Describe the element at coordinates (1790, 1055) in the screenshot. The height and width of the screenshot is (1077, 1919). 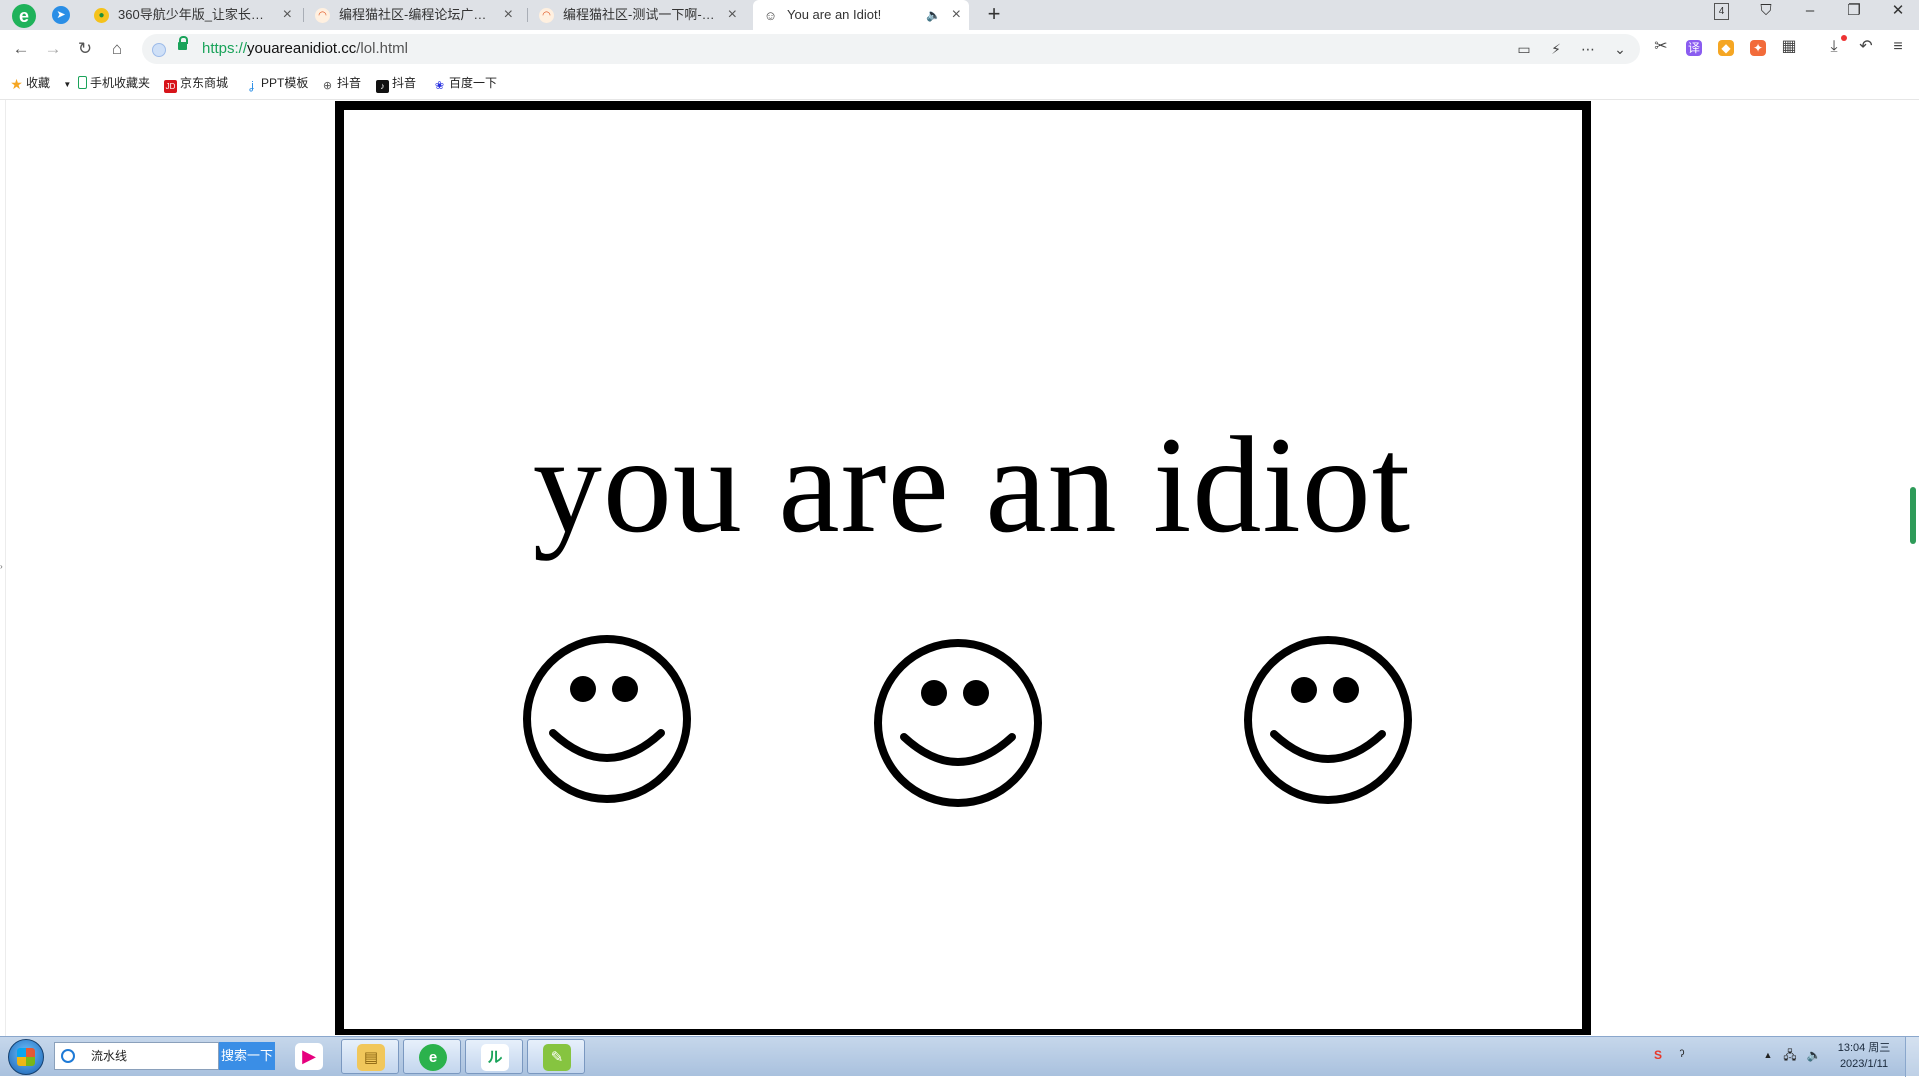
I see `network-icon: 🖧` at that location.